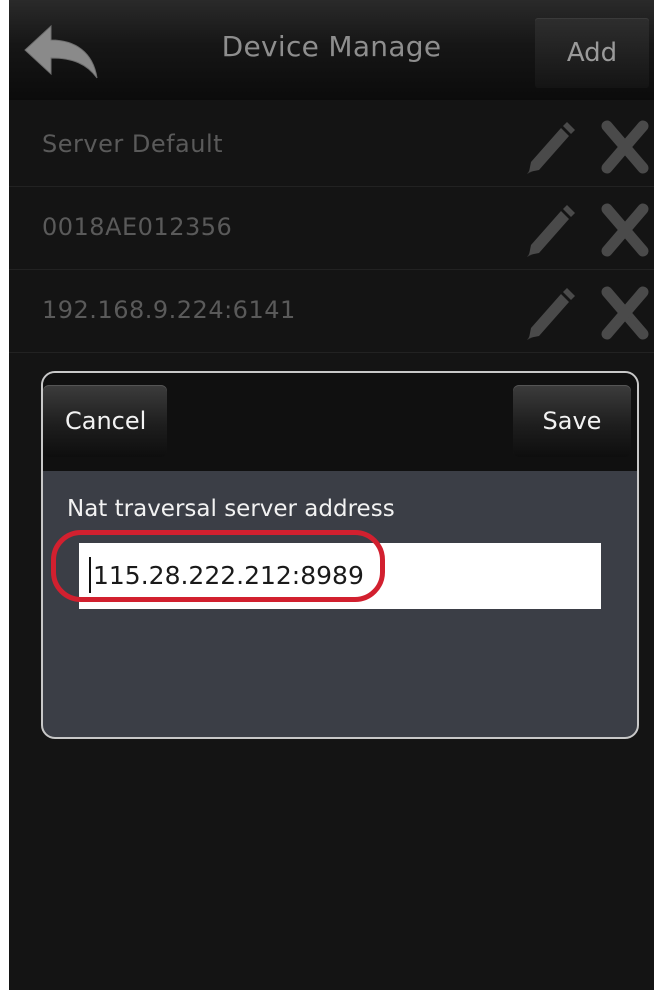  I want to click on list-item: 192.168.9.224:6141, so click(331, 311).